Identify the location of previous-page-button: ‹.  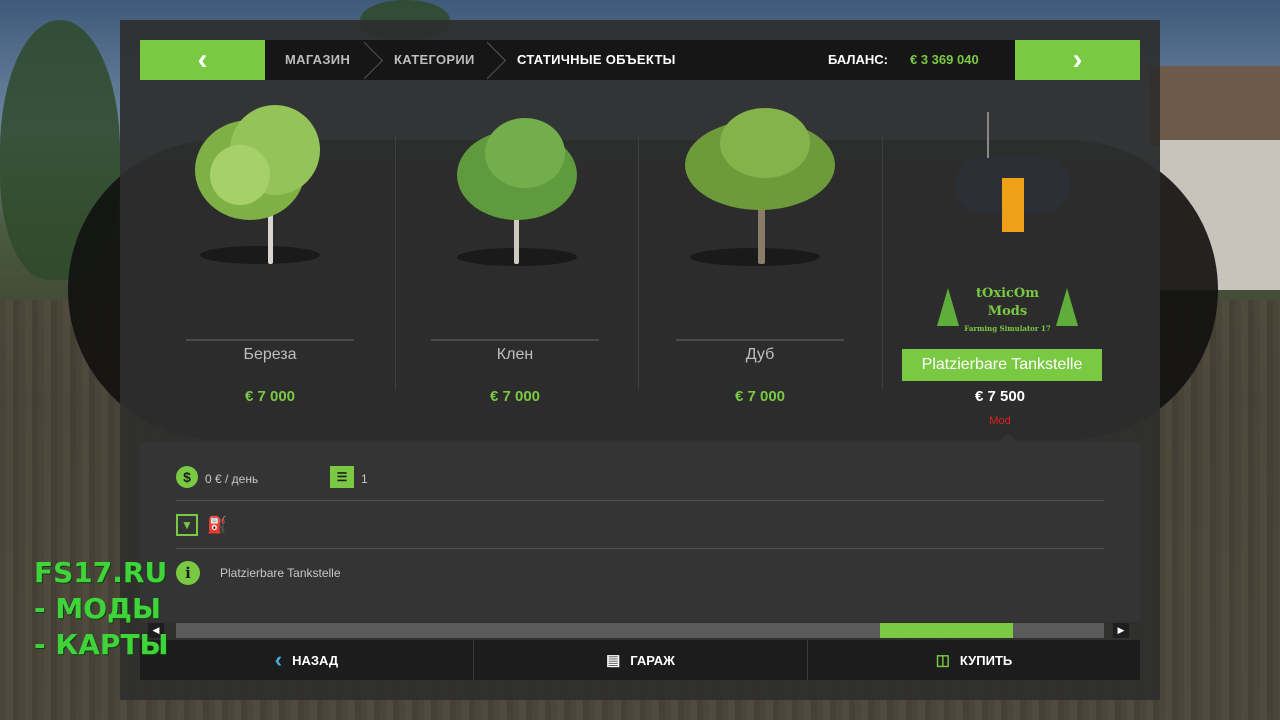
(202, 60).